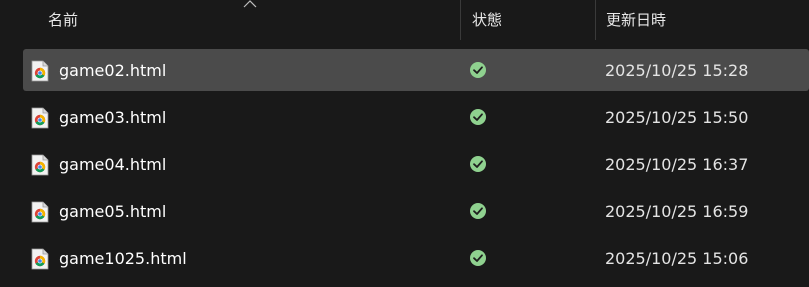  Describe the element at coordinates (63, 20) in the screenshot. I see `column-header-name: 名前` at that location.